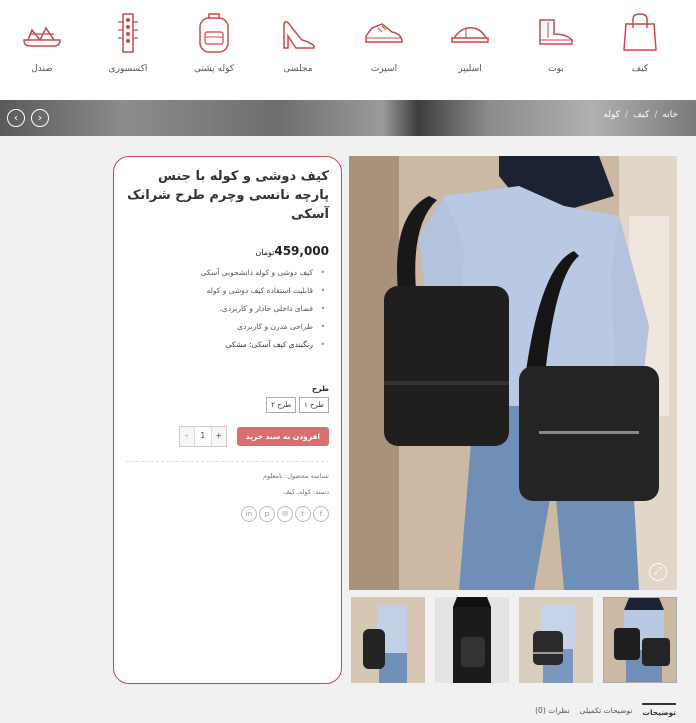  I want to click on quantity-input: 1, so click(202, 436).